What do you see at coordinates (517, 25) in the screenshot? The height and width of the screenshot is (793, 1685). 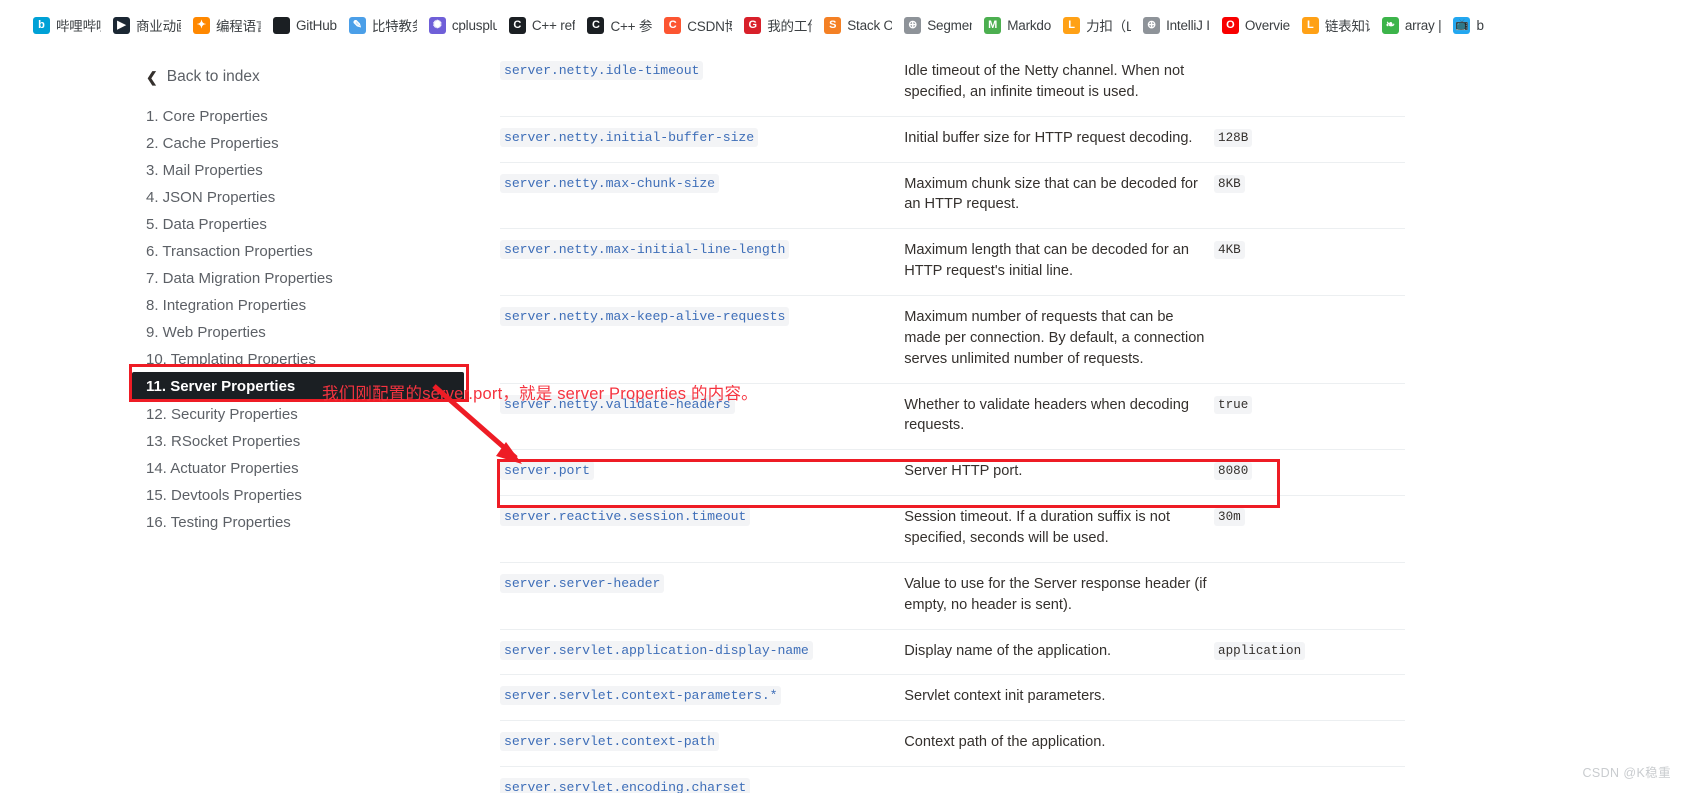 I see `cppreference-icon: C` at bounding box center [517, 25].